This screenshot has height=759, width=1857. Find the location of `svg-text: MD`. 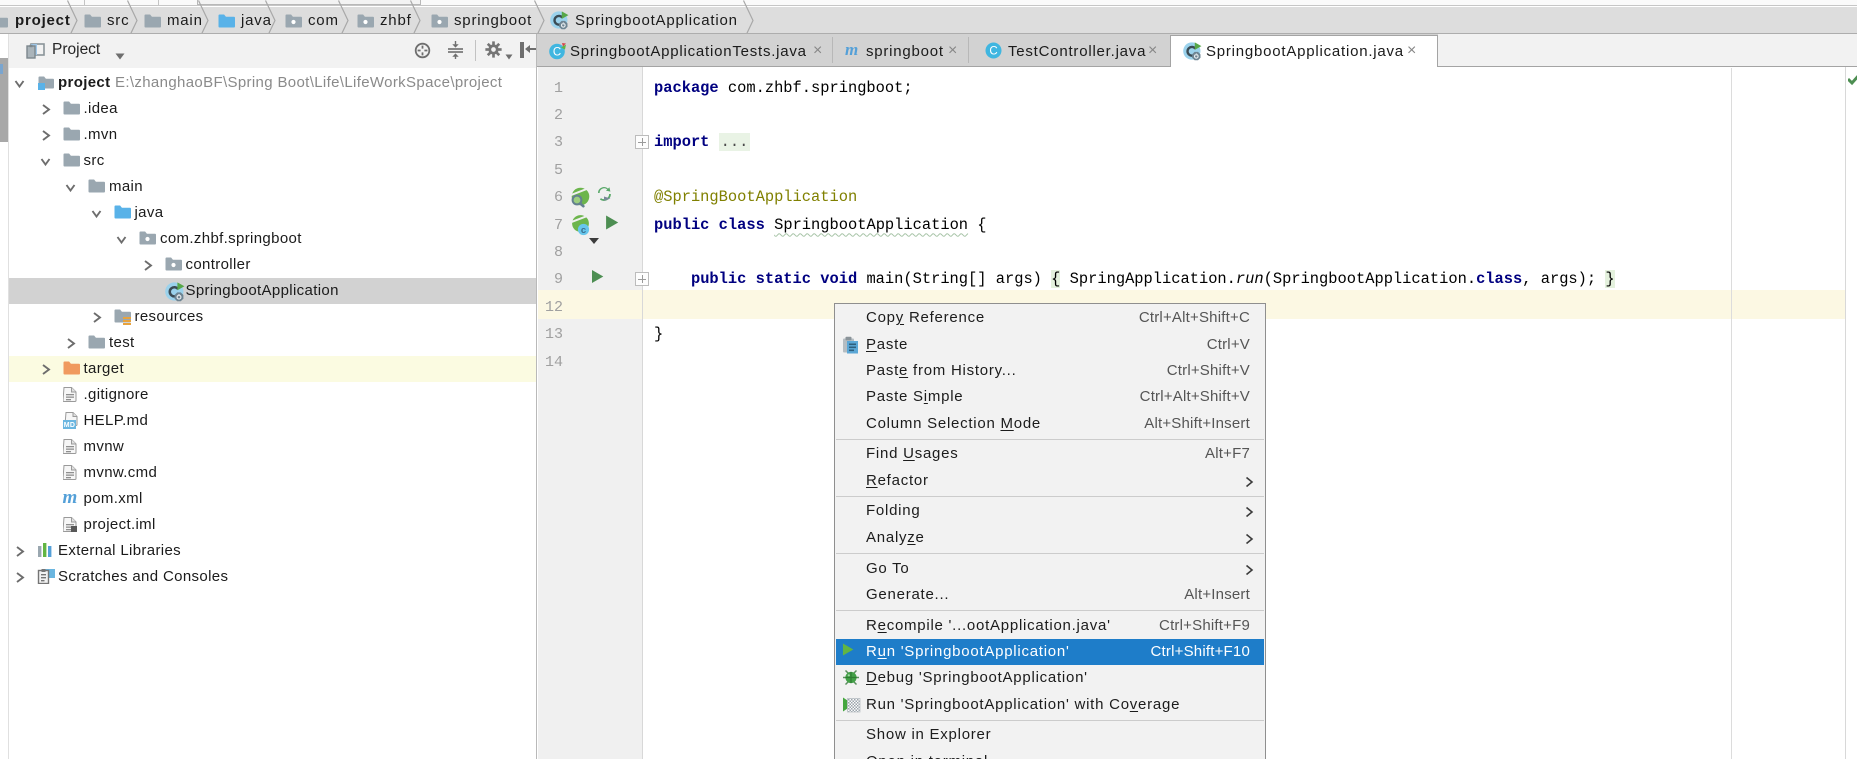

svg-text: MD is located at coordinates (69, 425).